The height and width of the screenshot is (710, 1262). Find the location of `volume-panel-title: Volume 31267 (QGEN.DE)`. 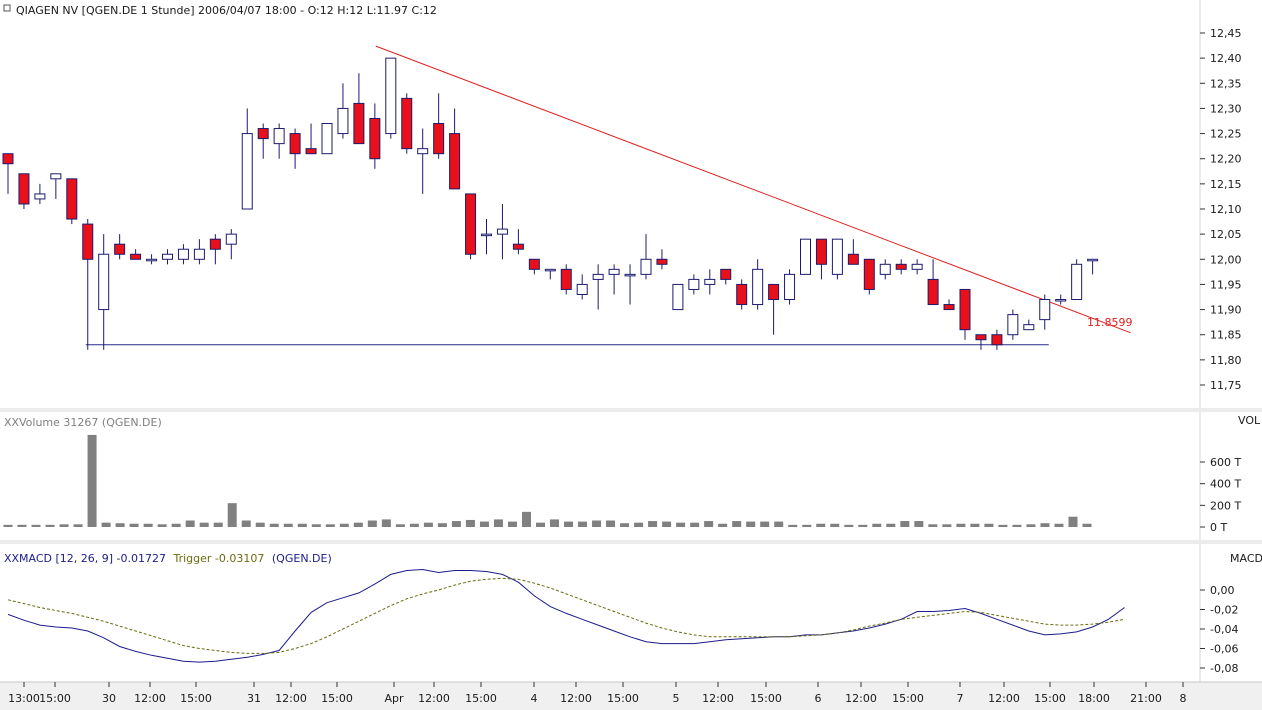

volume-panel-title: Volume 31267 (QGEN.DE) is located at coordinates (90, 422).